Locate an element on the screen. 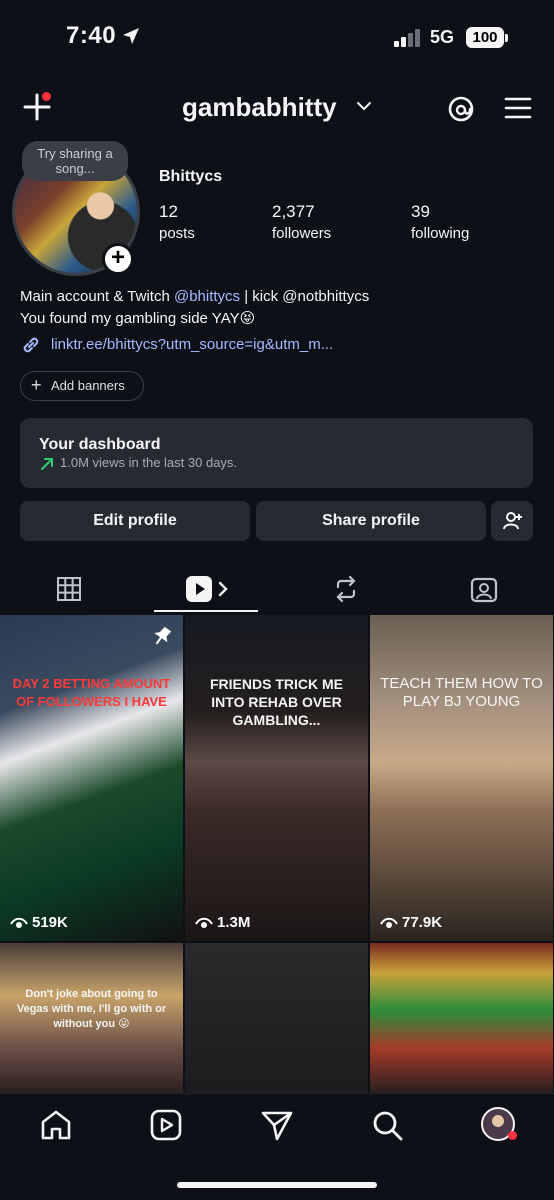  view-count-text: 519K is located at coordinates (50, 922).